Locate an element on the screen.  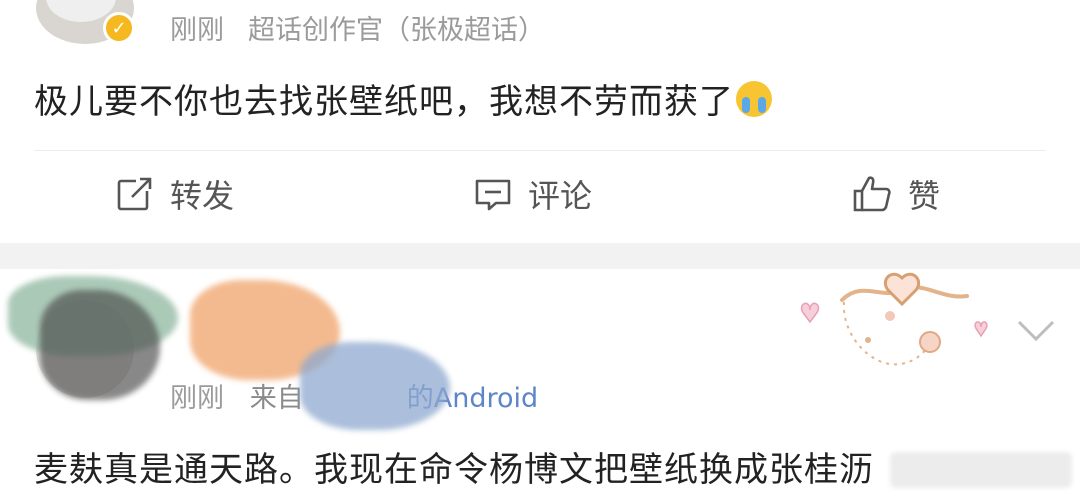
section-gap is located at coordinates (540, 256).